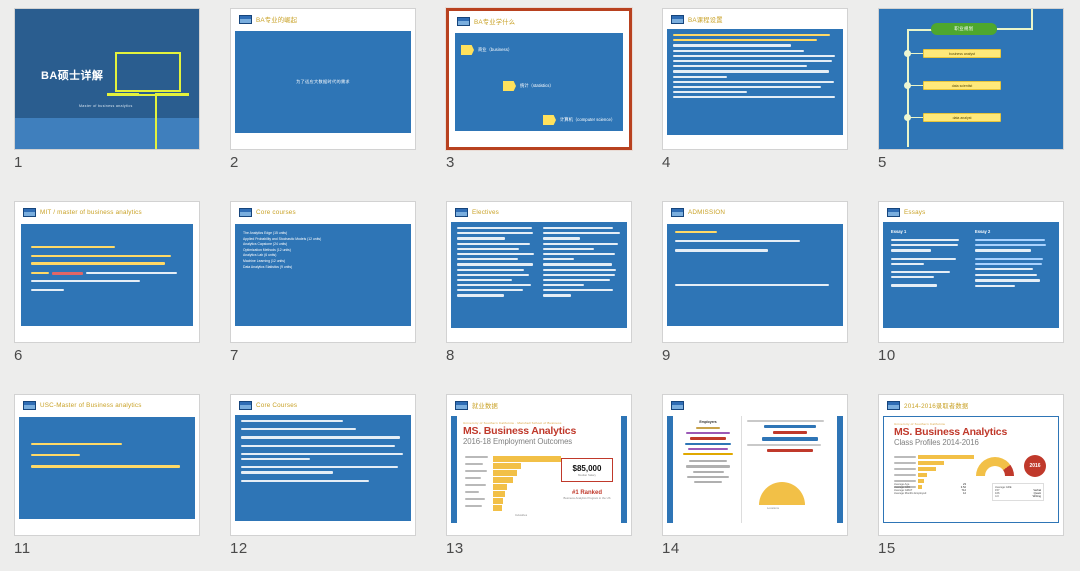 This screenshot has height=571, width=1080. Describe the element at coordinates (539, 272) in the screenshot. I see `slide-thumbnail-8: Electives` at that location.